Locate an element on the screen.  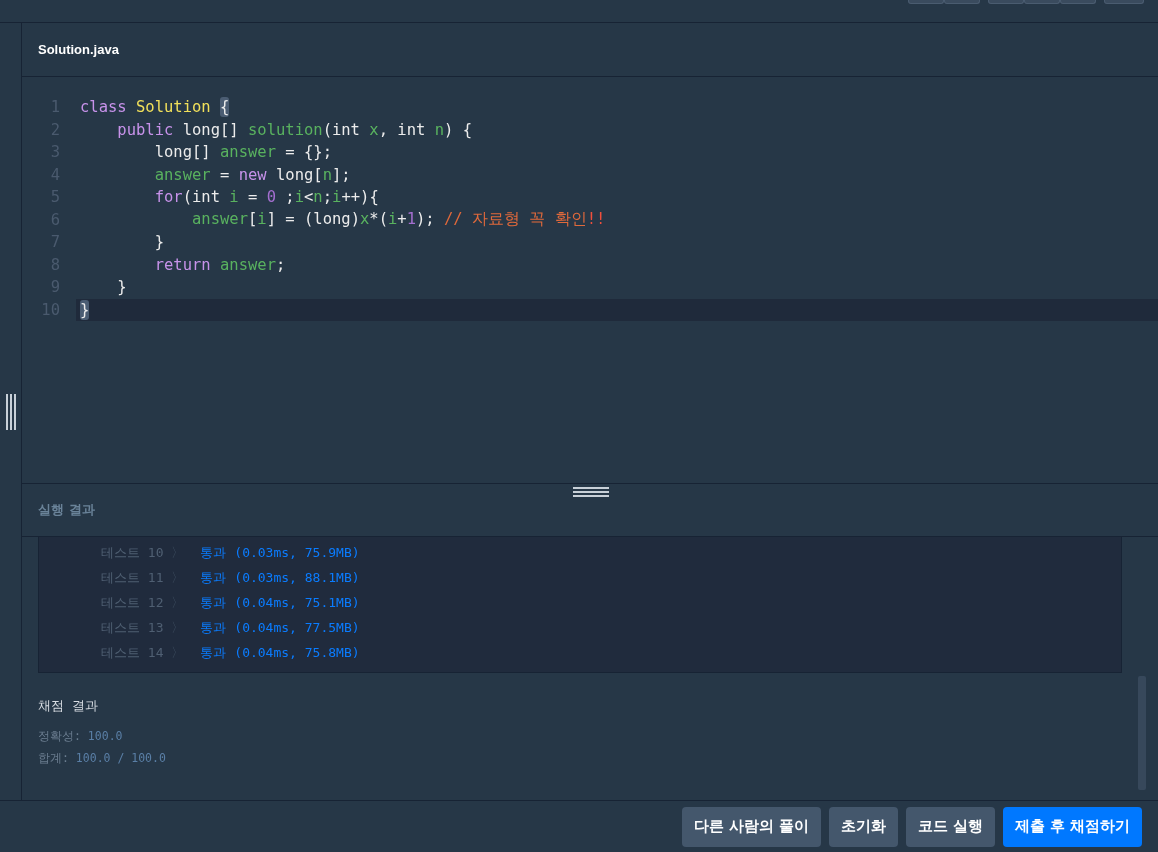
panel-title: 실행 결과 is located at coordinates (66, 510).